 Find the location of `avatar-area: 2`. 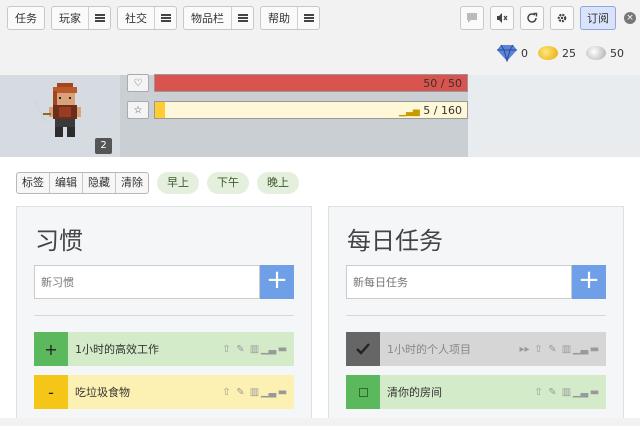

avatar-area: 2 is located at coordinates (60, 116).